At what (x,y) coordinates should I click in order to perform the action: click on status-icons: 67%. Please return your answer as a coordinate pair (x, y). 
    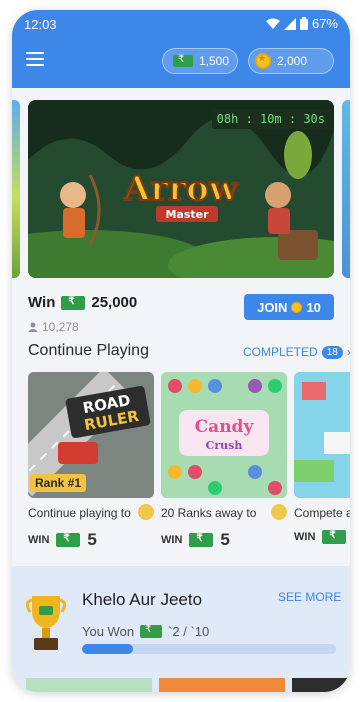
    Looking at the image, I should click on (301, 23).